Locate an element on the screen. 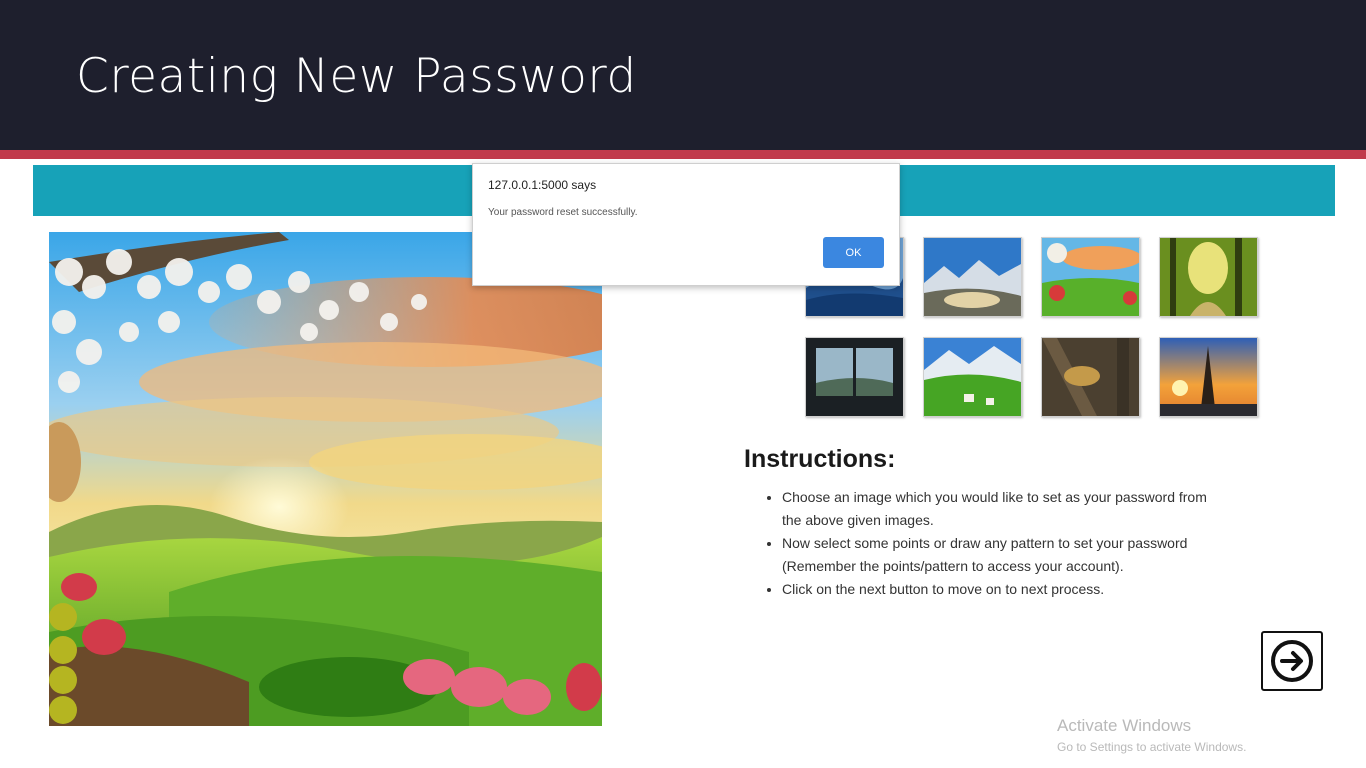 Image resolution: width=1366 pixels, height=768 pixels. arrow-right-circle-icon is located at coordinates (1292, 661).